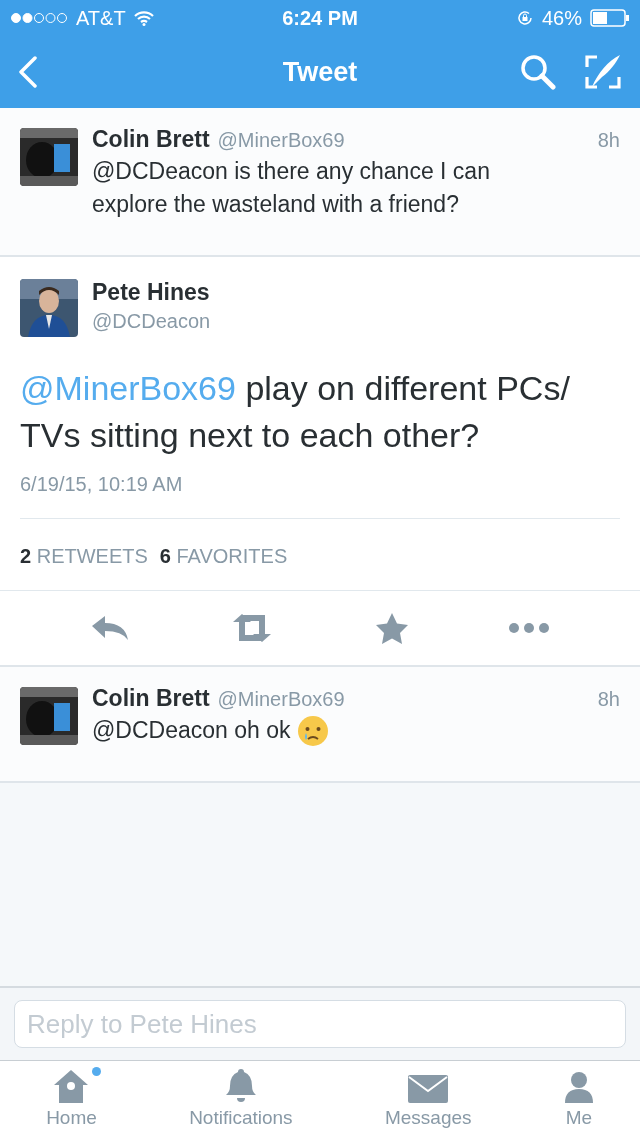  I want to click on tab: Me, so click(578, 1099).